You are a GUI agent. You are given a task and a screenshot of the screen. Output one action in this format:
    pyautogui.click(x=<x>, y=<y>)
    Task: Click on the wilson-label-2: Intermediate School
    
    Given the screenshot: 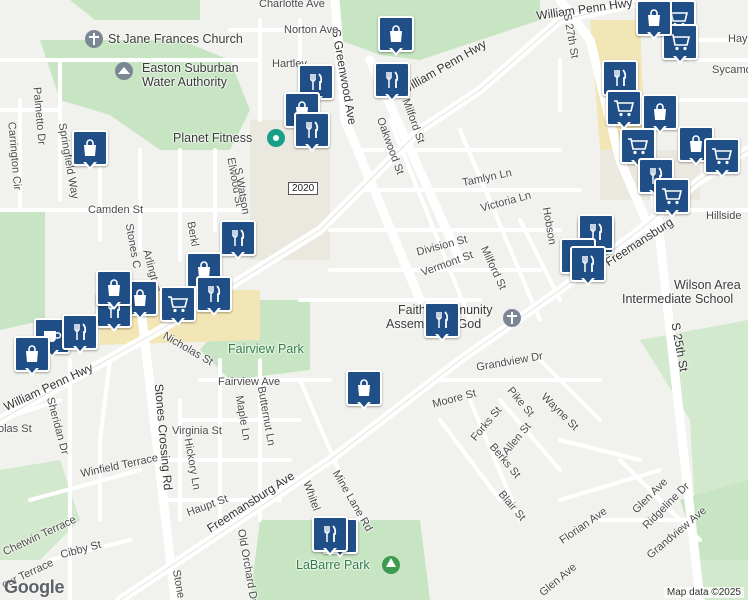 What is the action you would take?
    pyautogui.click(x=678, y=299)
    